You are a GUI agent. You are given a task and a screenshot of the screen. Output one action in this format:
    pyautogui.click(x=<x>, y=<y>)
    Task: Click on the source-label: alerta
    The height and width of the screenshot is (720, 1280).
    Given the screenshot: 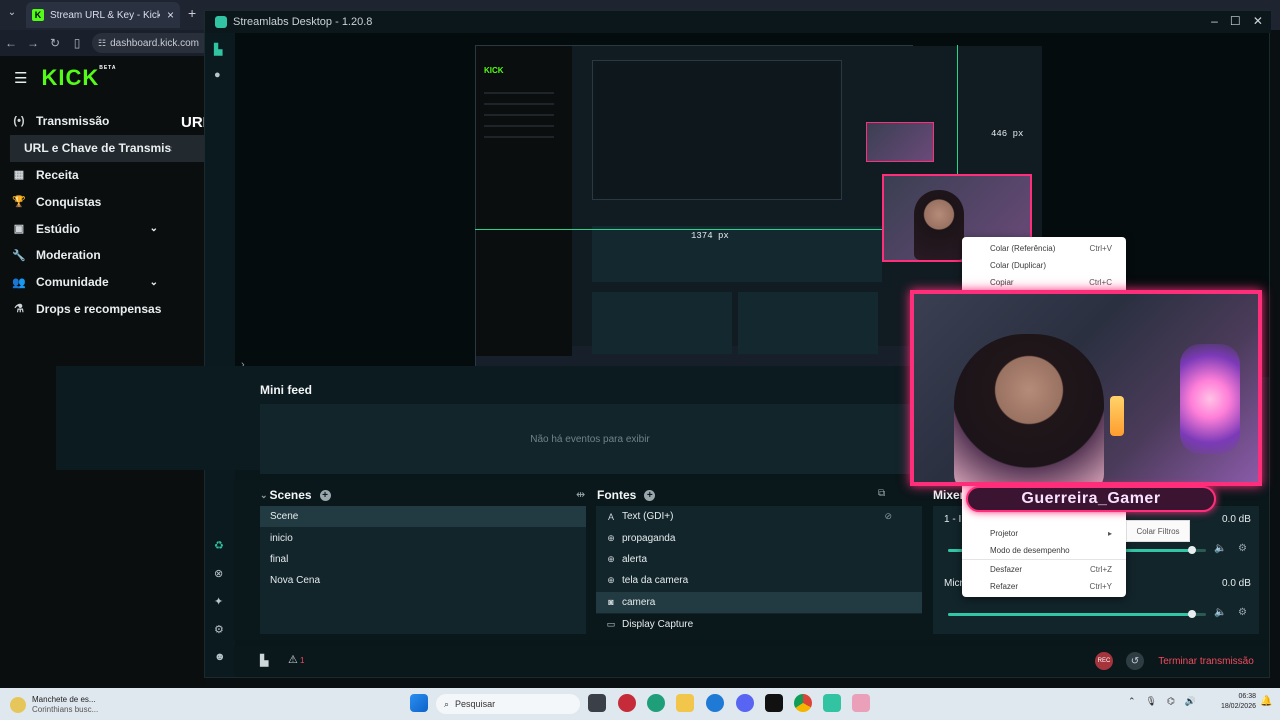 What is the action you would take?
    pyautogui.click(x=635, y=559)
    